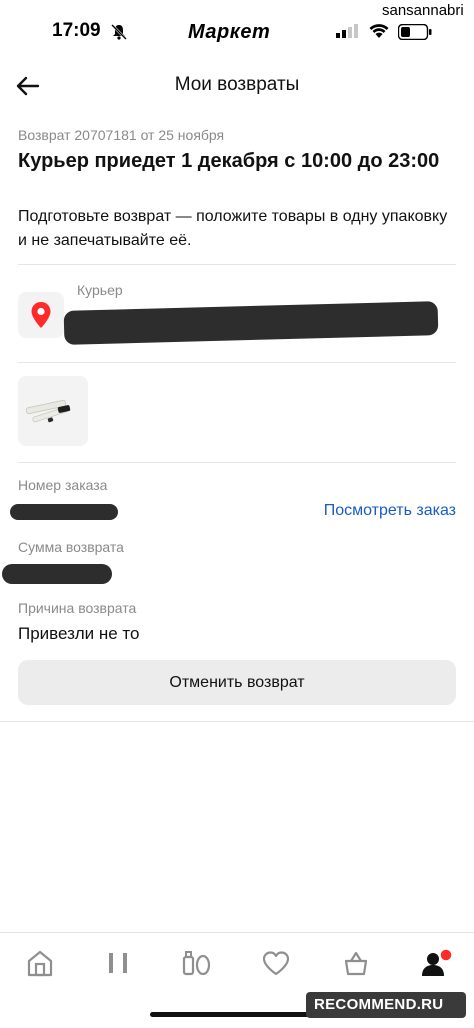  What do you see at coordinates (41, 317) in the screenshot?
I see `location-pin-icon` at bounding box center [41, 317].